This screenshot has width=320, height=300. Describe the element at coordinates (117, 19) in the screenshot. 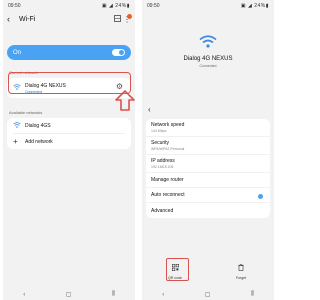

I see `qr-scan-icon` at that location.